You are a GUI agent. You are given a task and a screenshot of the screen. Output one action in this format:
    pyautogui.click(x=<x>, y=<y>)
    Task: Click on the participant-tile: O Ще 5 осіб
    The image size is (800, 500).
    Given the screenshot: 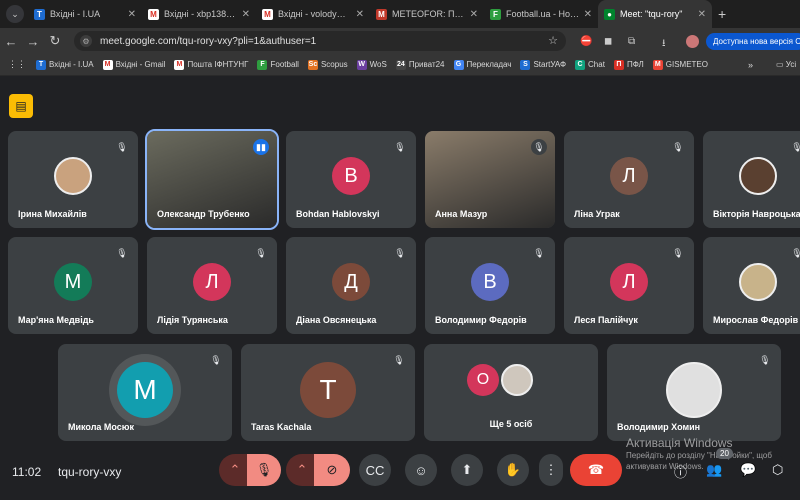 What is the action you would take?
    pyautogui.click(x=511, y=392)
    